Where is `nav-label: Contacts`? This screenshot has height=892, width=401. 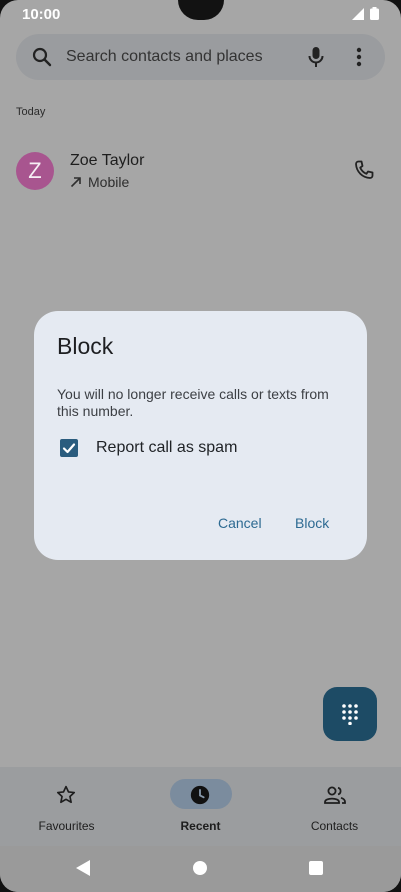
nav-label: Contacts is located at coordinates (334, 826).